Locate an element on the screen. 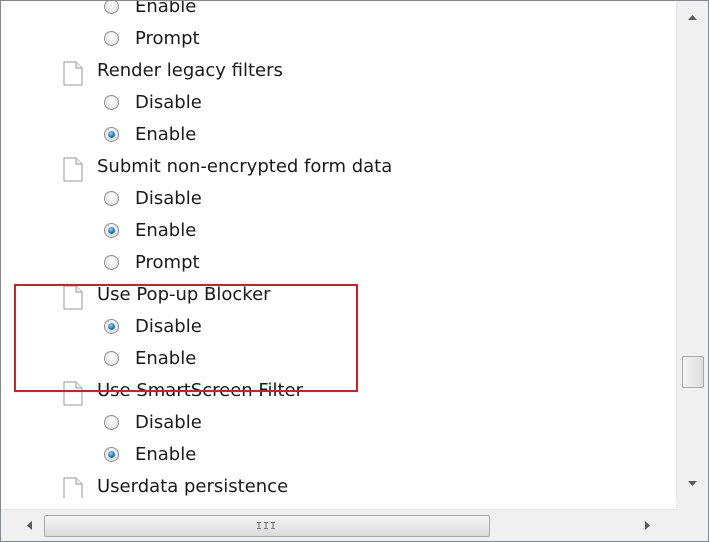 This screenshot has height=542, width=709. horizontal-scroll-thumb: III is located at coordinates (267, 526).